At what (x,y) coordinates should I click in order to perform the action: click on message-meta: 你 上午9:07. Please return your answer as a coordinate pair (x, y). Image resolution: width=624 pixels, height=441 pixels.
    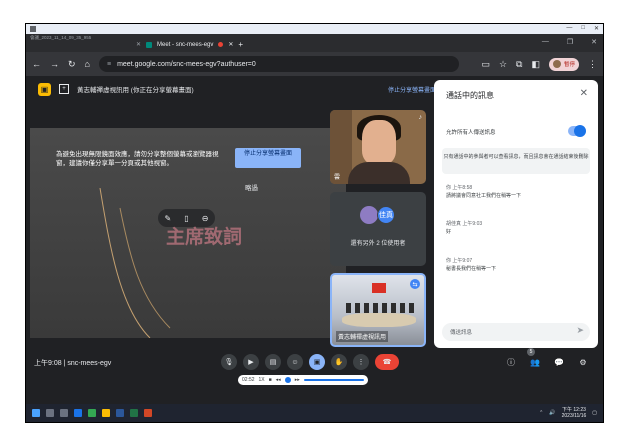
    Looking at the image, I should click on (459, 261).